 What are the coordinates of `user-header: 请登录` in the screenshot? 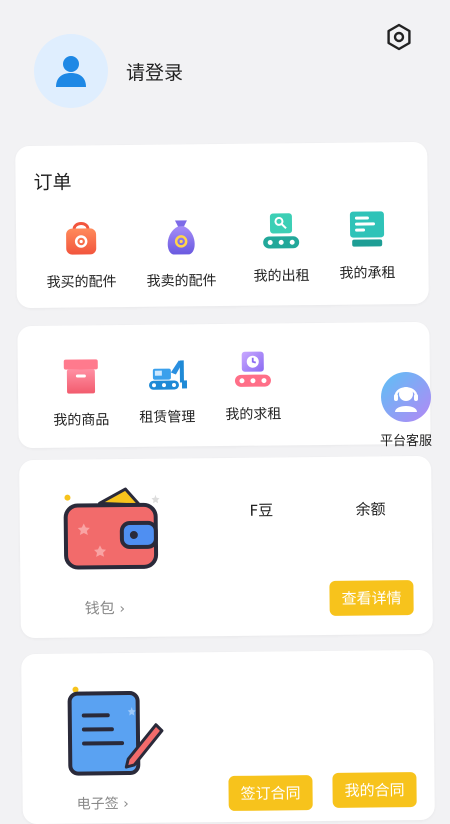 It's located at (108, 71).